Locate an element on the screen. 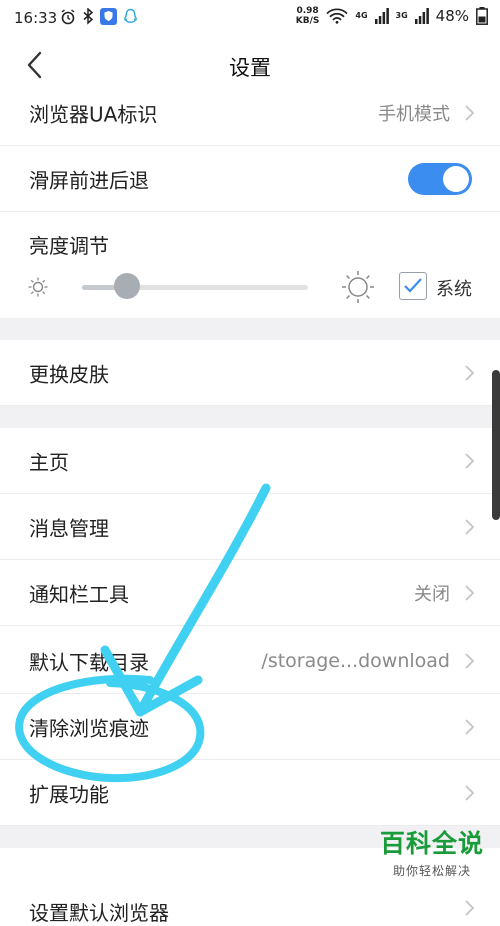  status-bar: 16:33 0.98 KB/S 4G 3G 48% is located at coordinates (250, 18).